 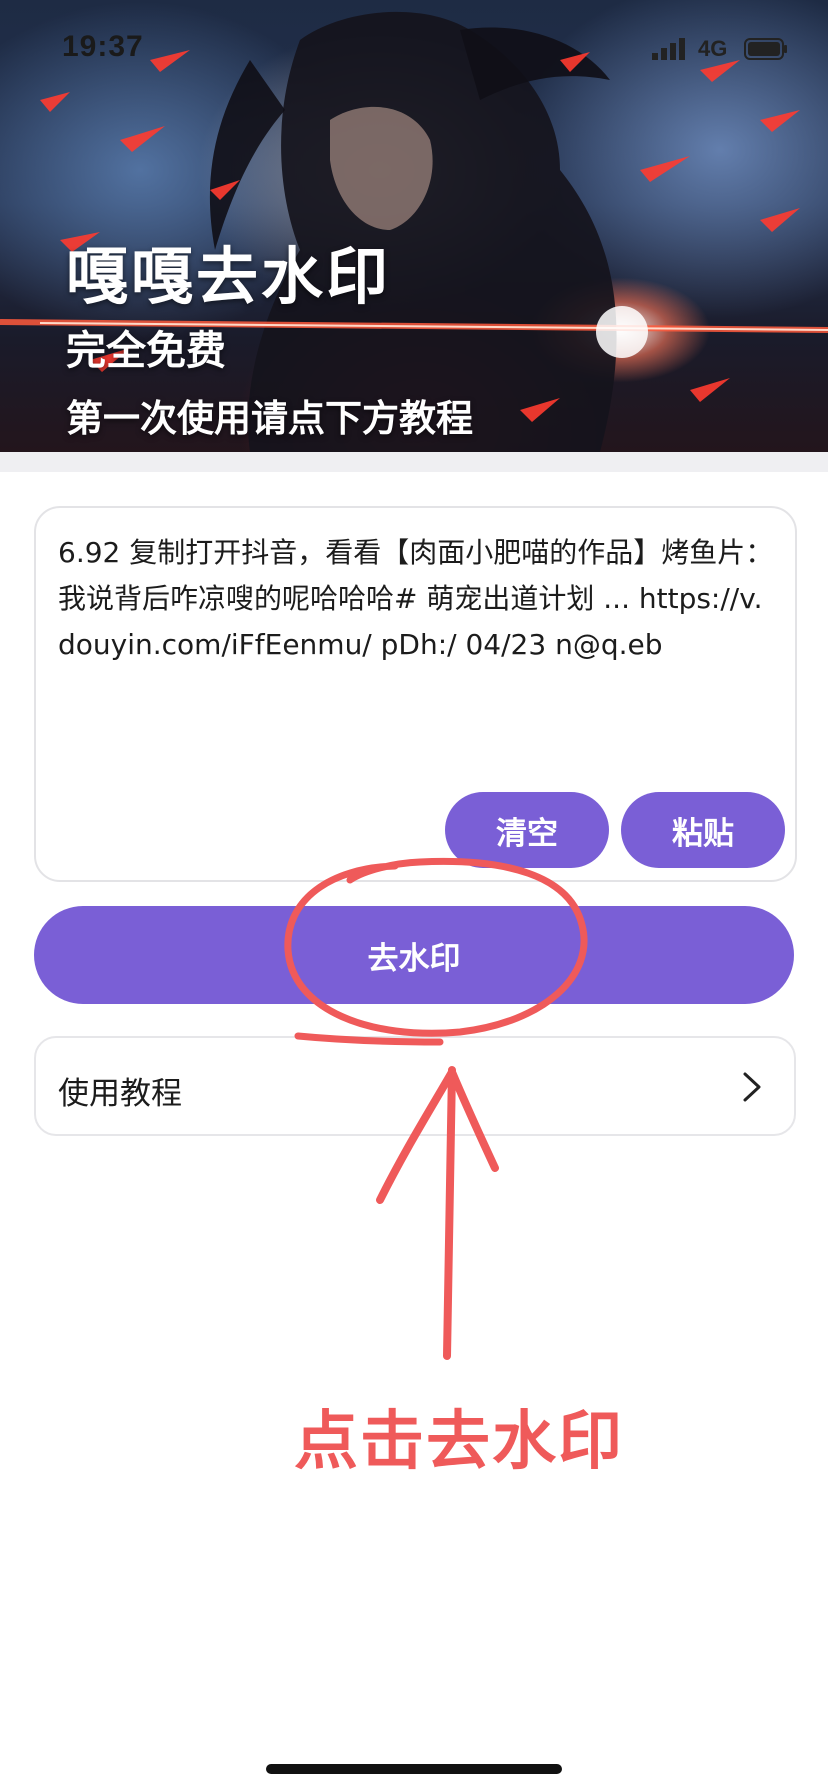 I want to click on status-indicators: 4G, so click(x=722, y=49).